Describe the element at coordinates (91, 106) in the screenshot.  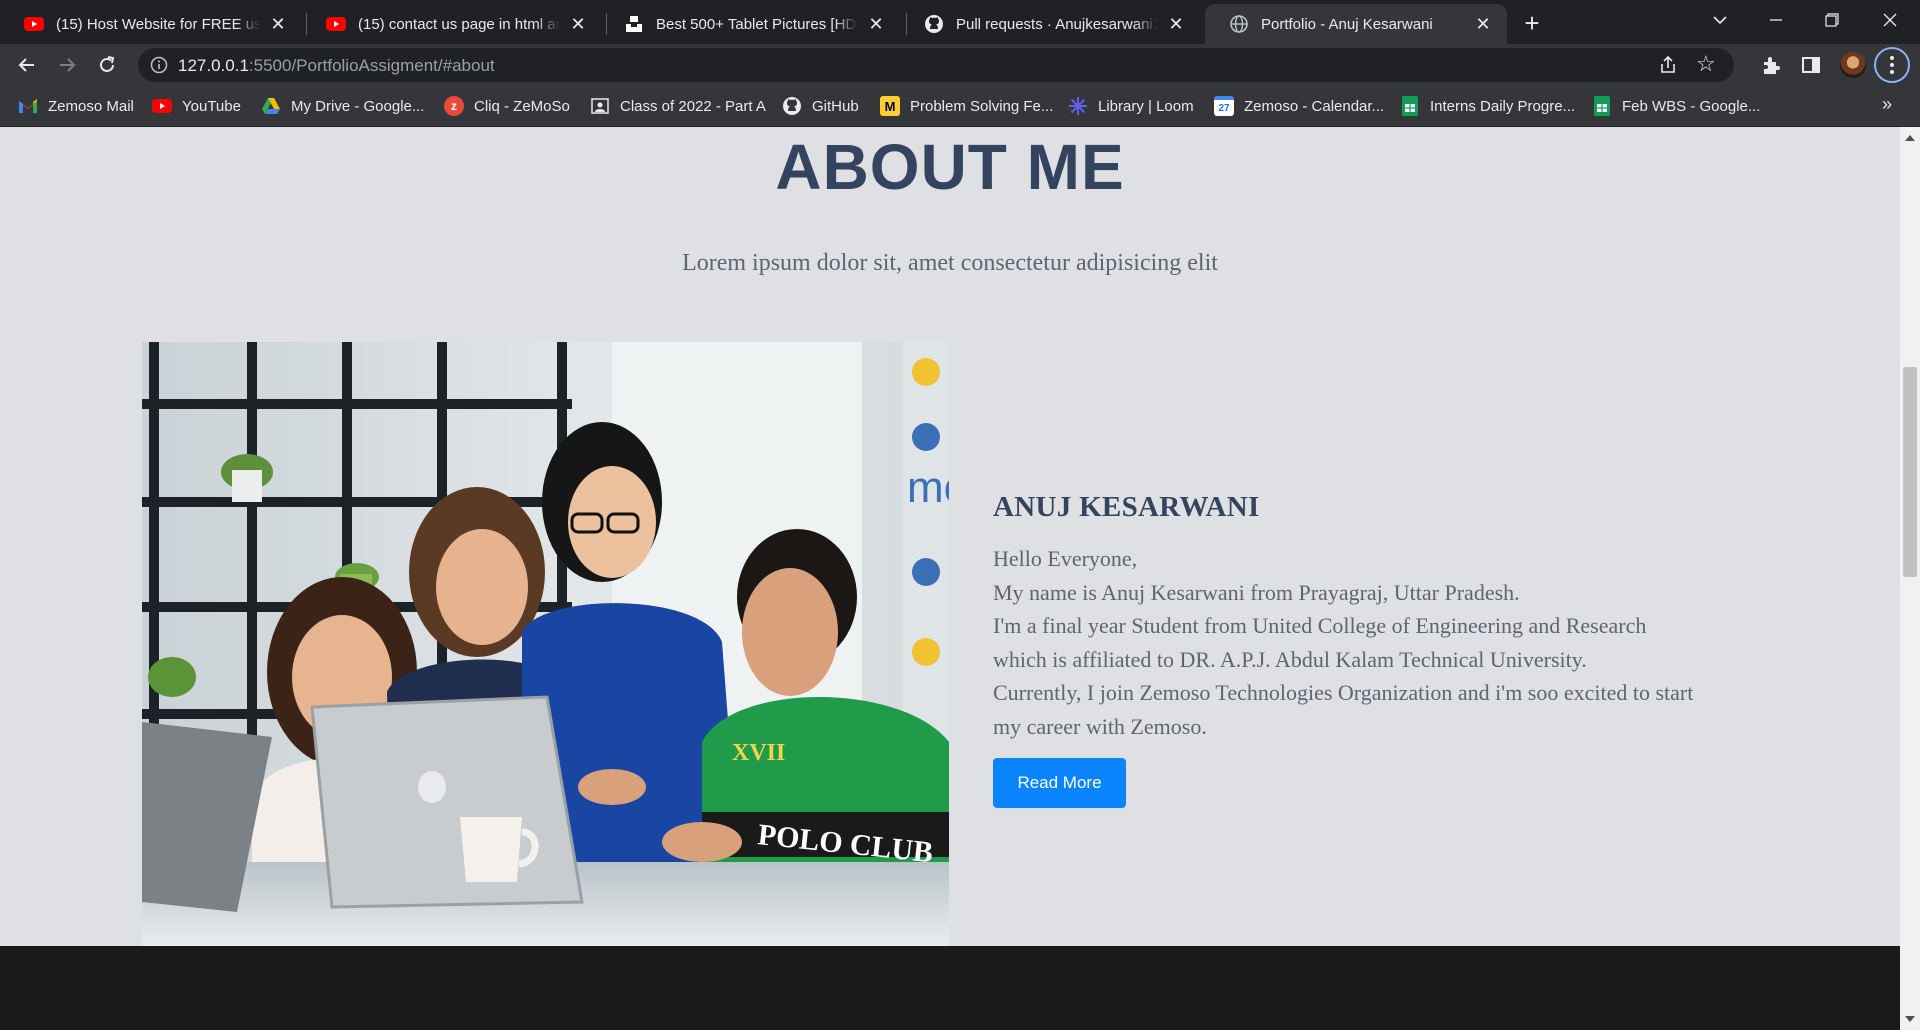
I see `bookmark-label: Zemoso Mail` at that location.